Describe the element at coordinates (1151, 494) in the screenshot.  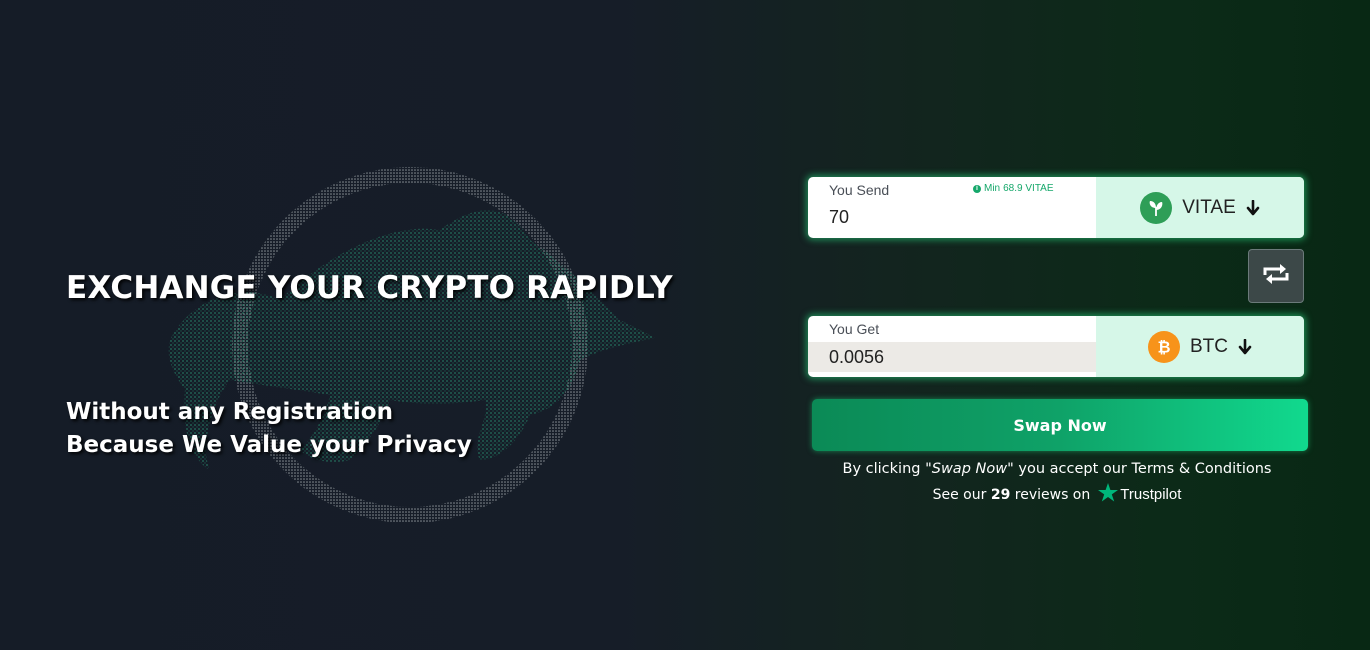
I see `trustpilot-brand: Trustpilot` at that location.